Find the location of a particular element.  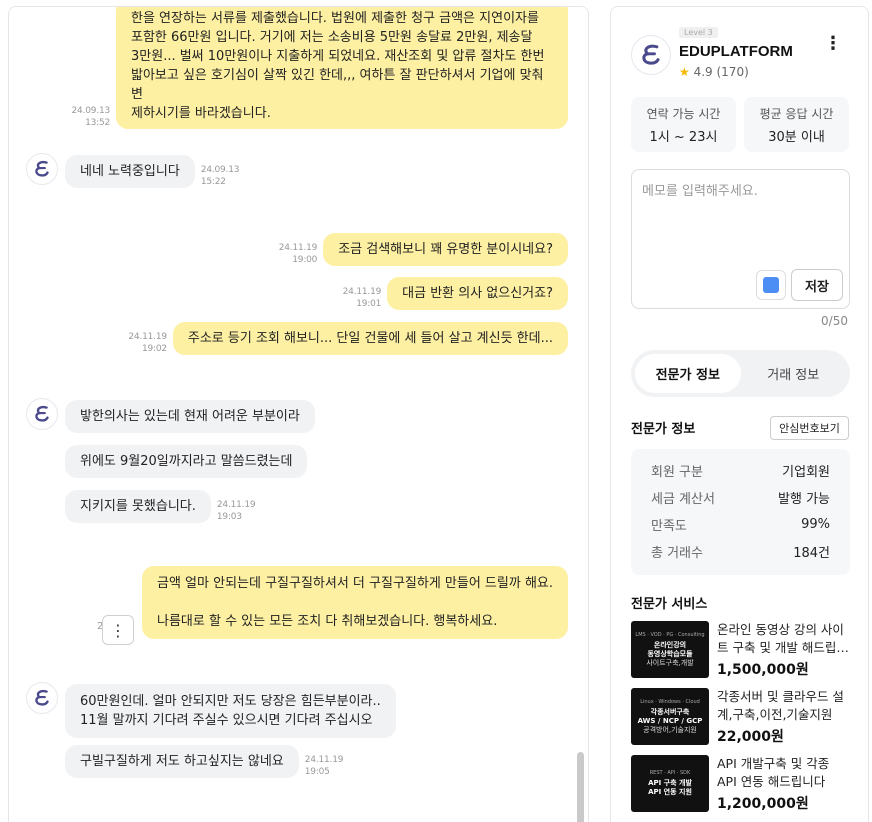

message-timestamp: 24.11.19 19:05 is located at coordinates (324, 766).